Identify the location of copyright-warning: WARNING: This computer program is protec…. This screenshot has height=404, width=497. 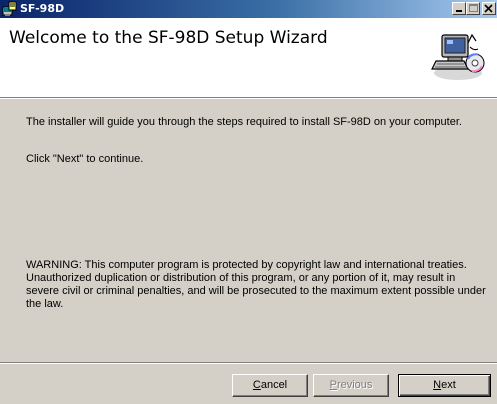
(256, 284).